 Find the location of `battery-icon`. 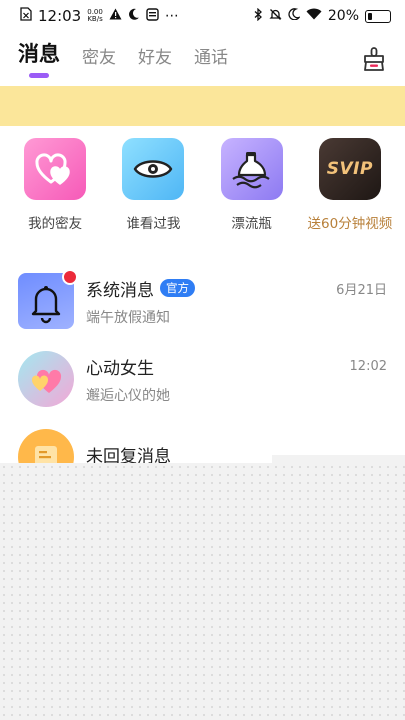

battery-icon is located at coordinates (378, 16).